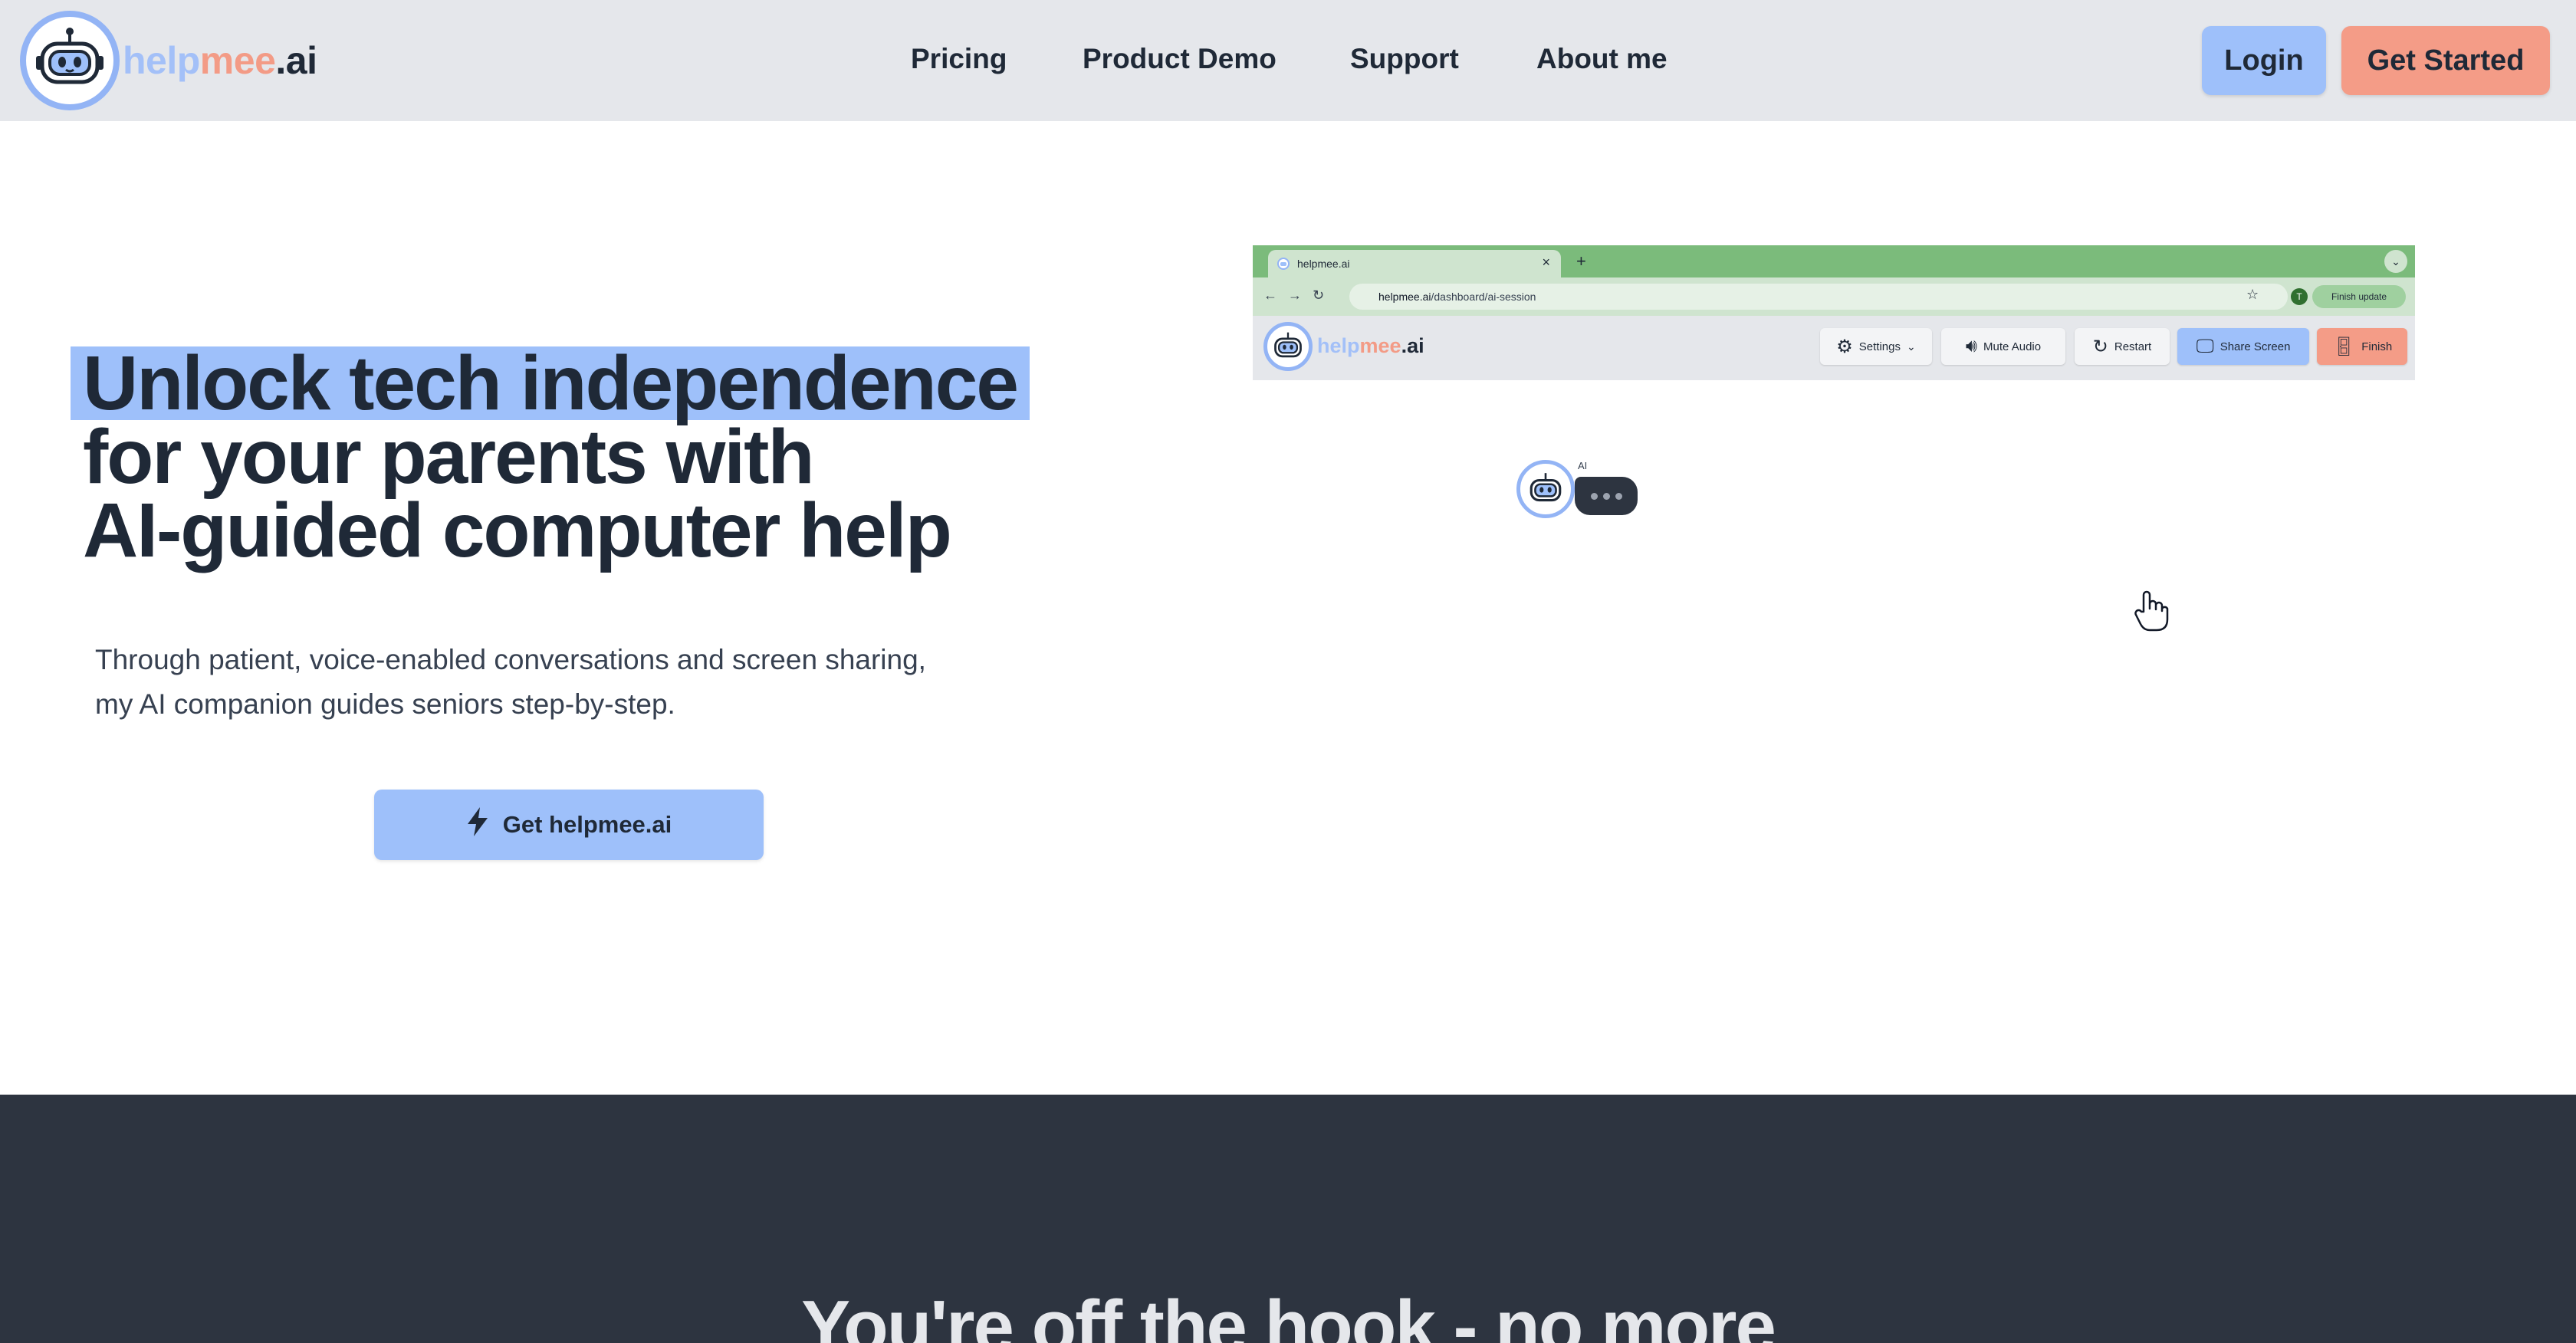 This screenshot has height=1343, width=2576. Describe the element at coordinates (2252, 295) in the screenshot. I see `bookmark-star-icon: ☆` at that location.